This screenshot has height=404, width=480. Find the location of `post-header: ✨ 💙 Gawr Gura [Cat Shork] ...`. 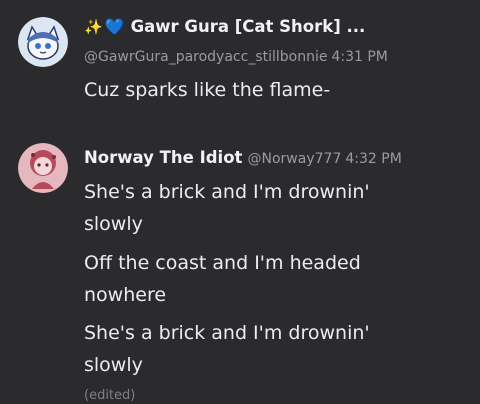

post-header: ✨ 💙 Gawr Gura [Cat Shork] ... is located at coordinates (224, 26).